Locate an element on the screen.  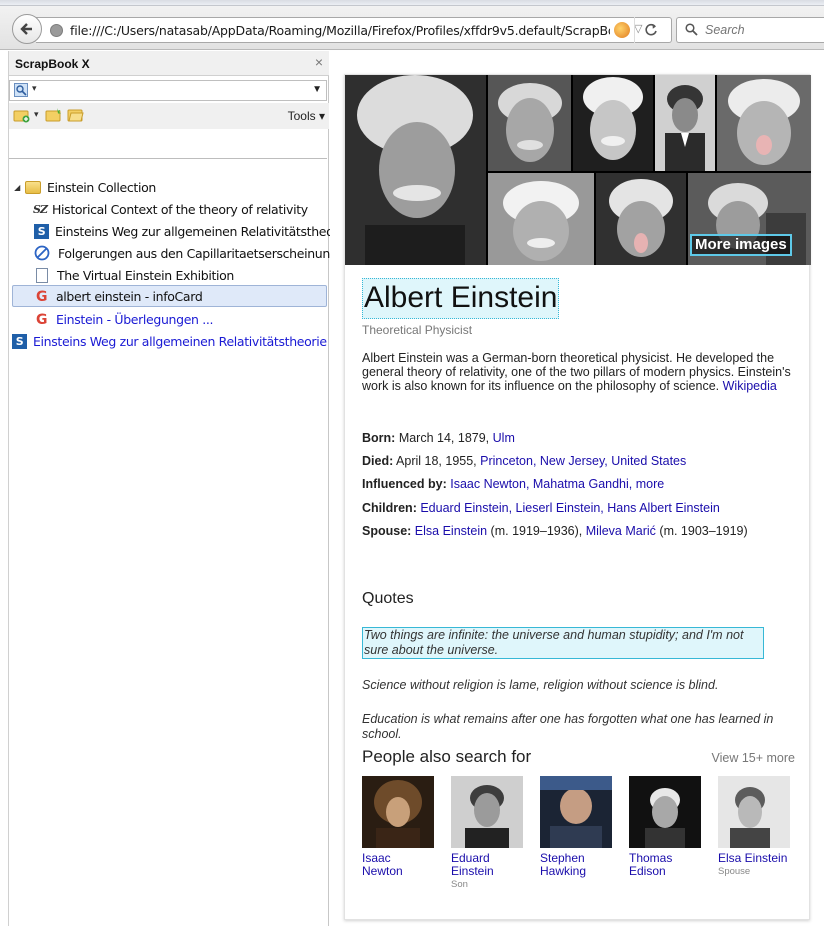
quotes-heading: Quotes is located at coordinates (388, 598).